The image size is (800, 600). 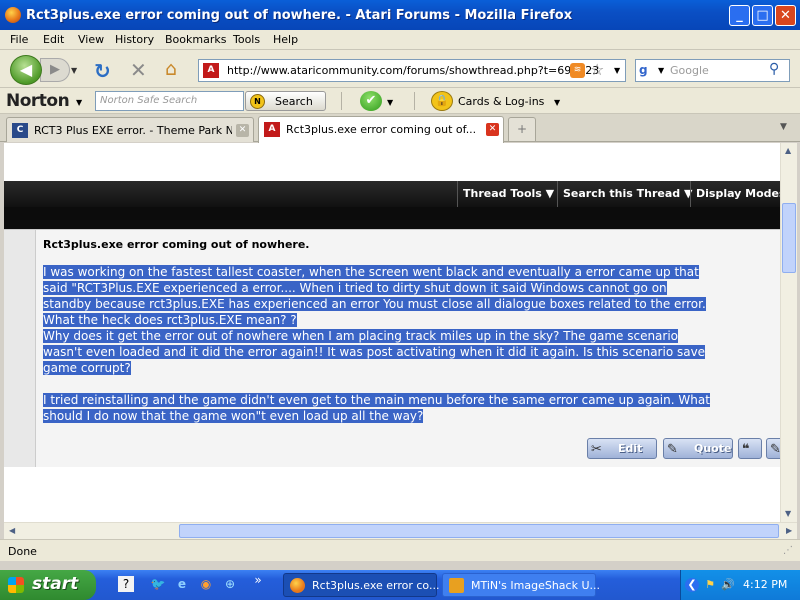 I want to click on quote-button: ✎ Quote, so click(x=698, y=448).